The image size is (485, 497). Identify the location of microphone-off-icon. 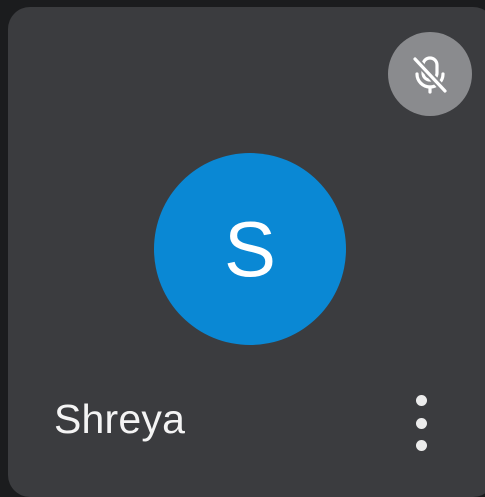
(430, 75).